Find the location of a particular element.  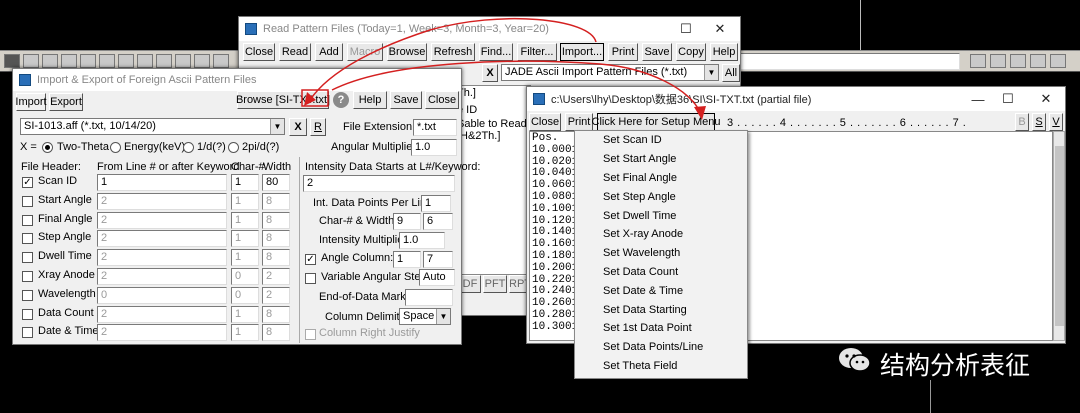

annotation-arrow-head is located at coordinates (700, 113).